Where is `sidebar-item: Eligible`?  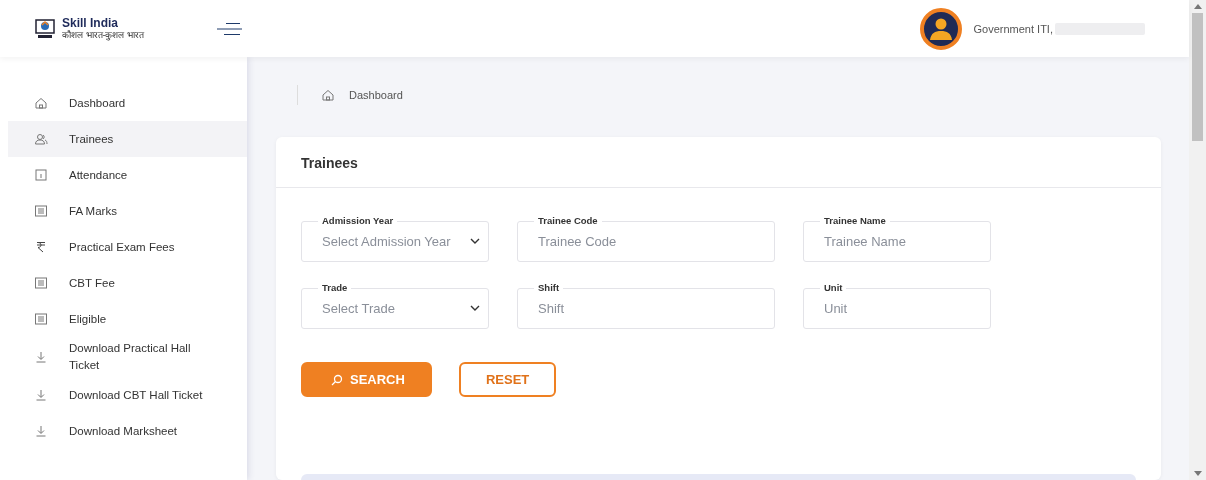 sidebar-item: Eligible is located at coordinates (127, 319).